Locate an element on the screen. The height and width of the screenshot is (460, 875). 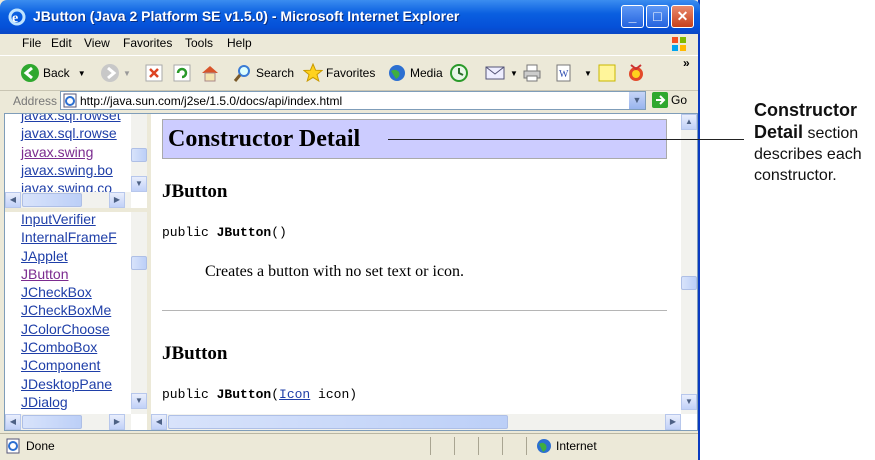
menu-help: Help is located at coordinates (239, 43).